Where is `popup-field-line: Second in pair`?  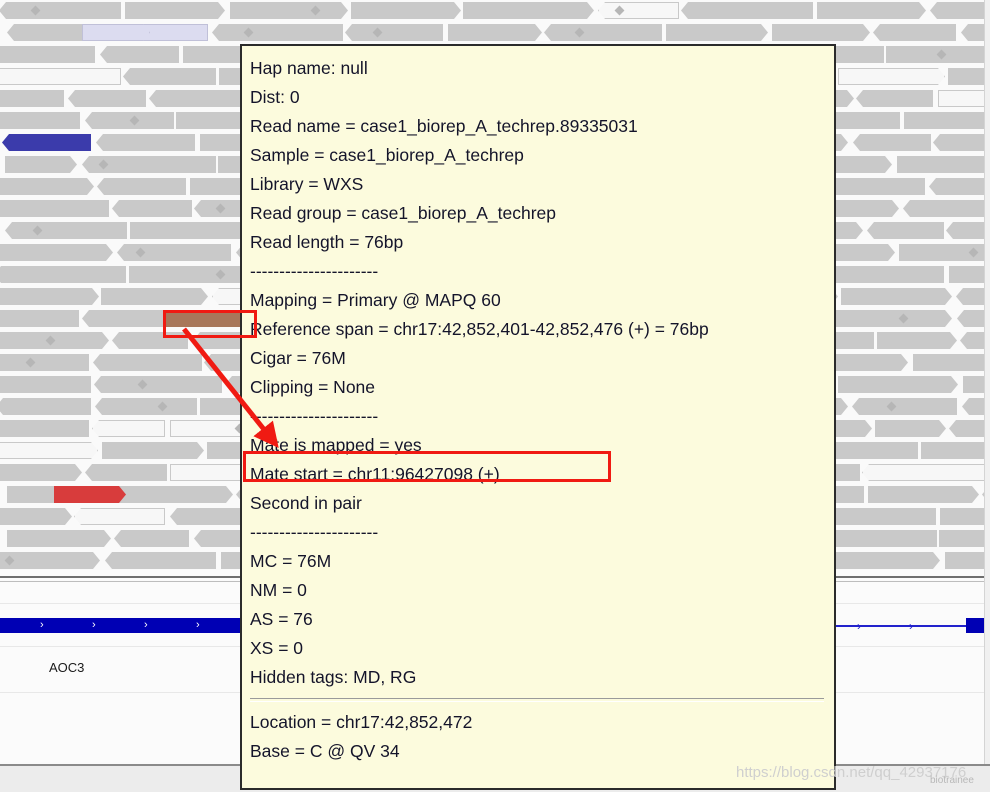
popup-field-line: Second in pair is located at coordinates (306, 503).